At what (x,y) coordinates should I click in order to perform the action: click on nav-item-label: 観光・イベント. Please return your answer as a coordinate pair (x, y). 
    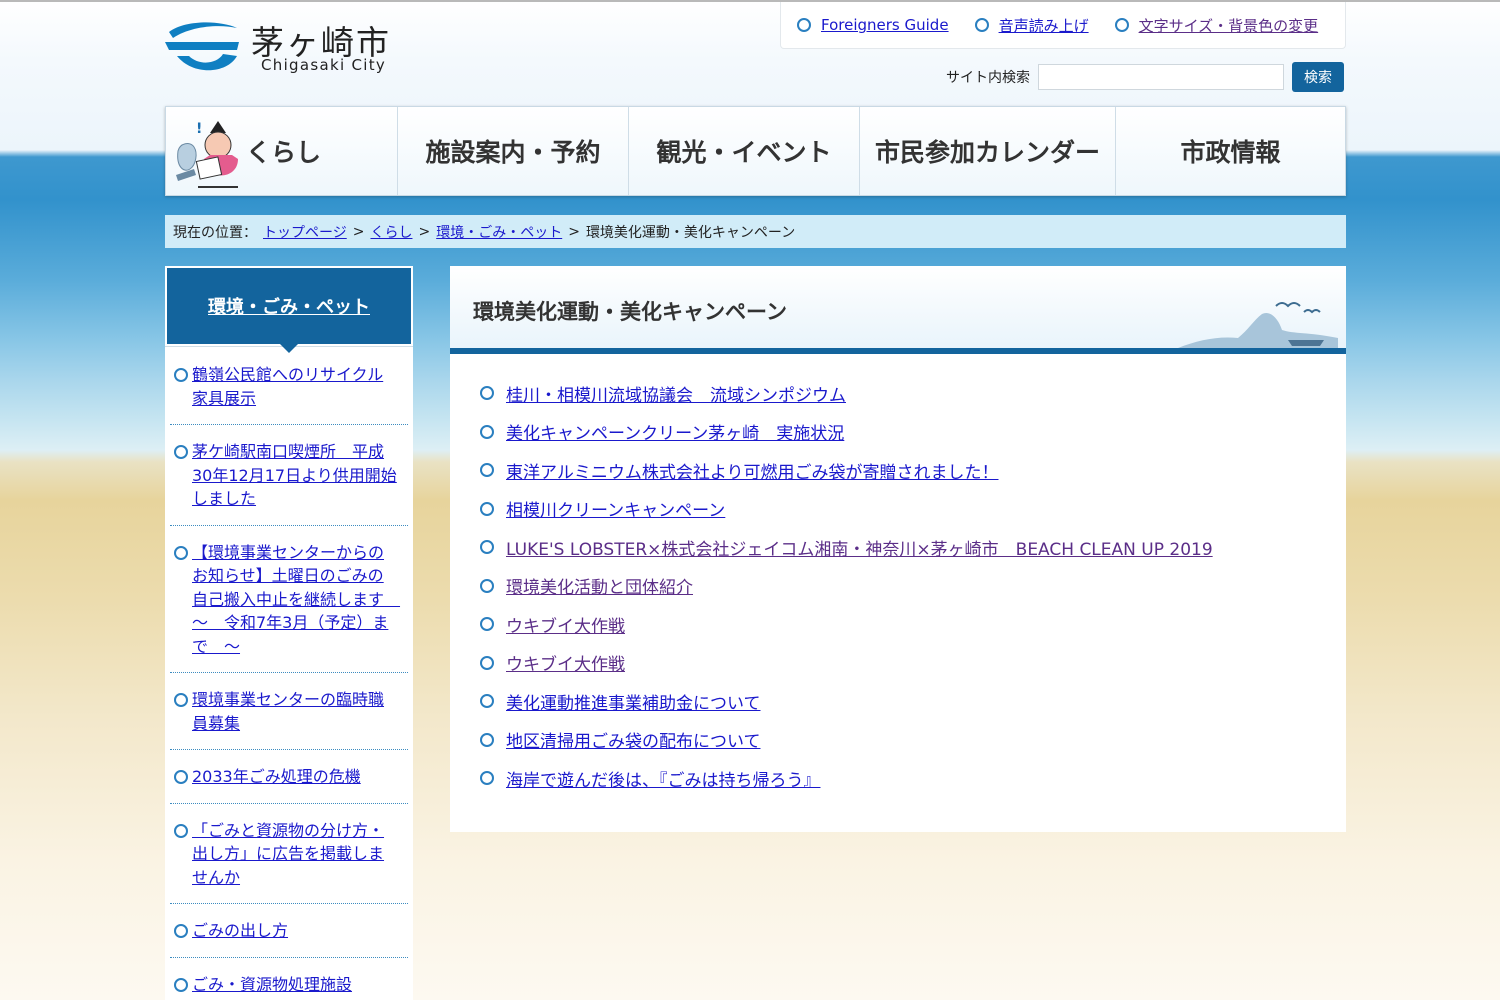
    Looking at the image, I should click on (744, 152).